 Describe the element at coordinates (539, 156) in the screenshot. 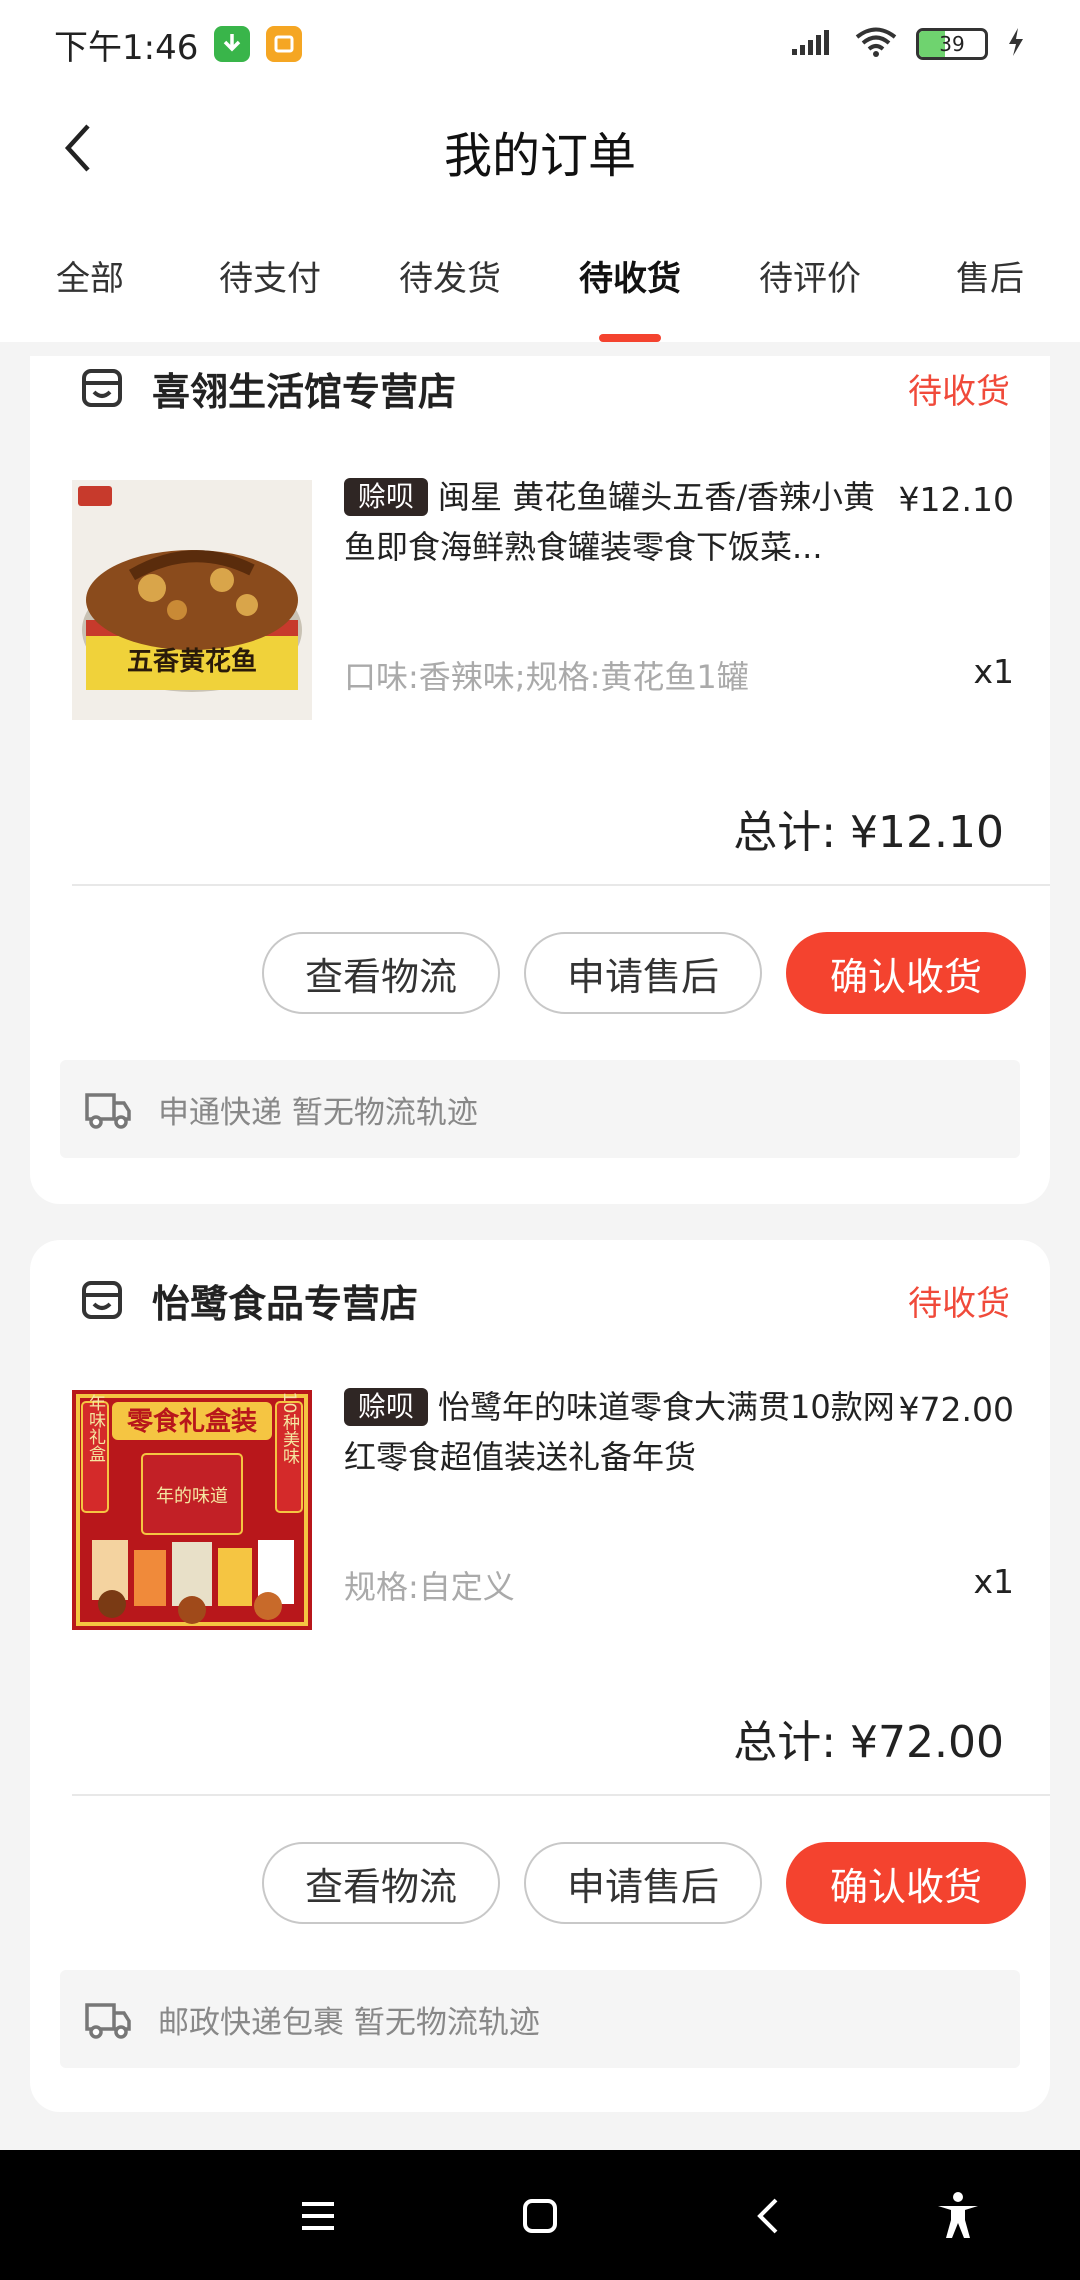

I see `page-title: 我的订单` at that location.